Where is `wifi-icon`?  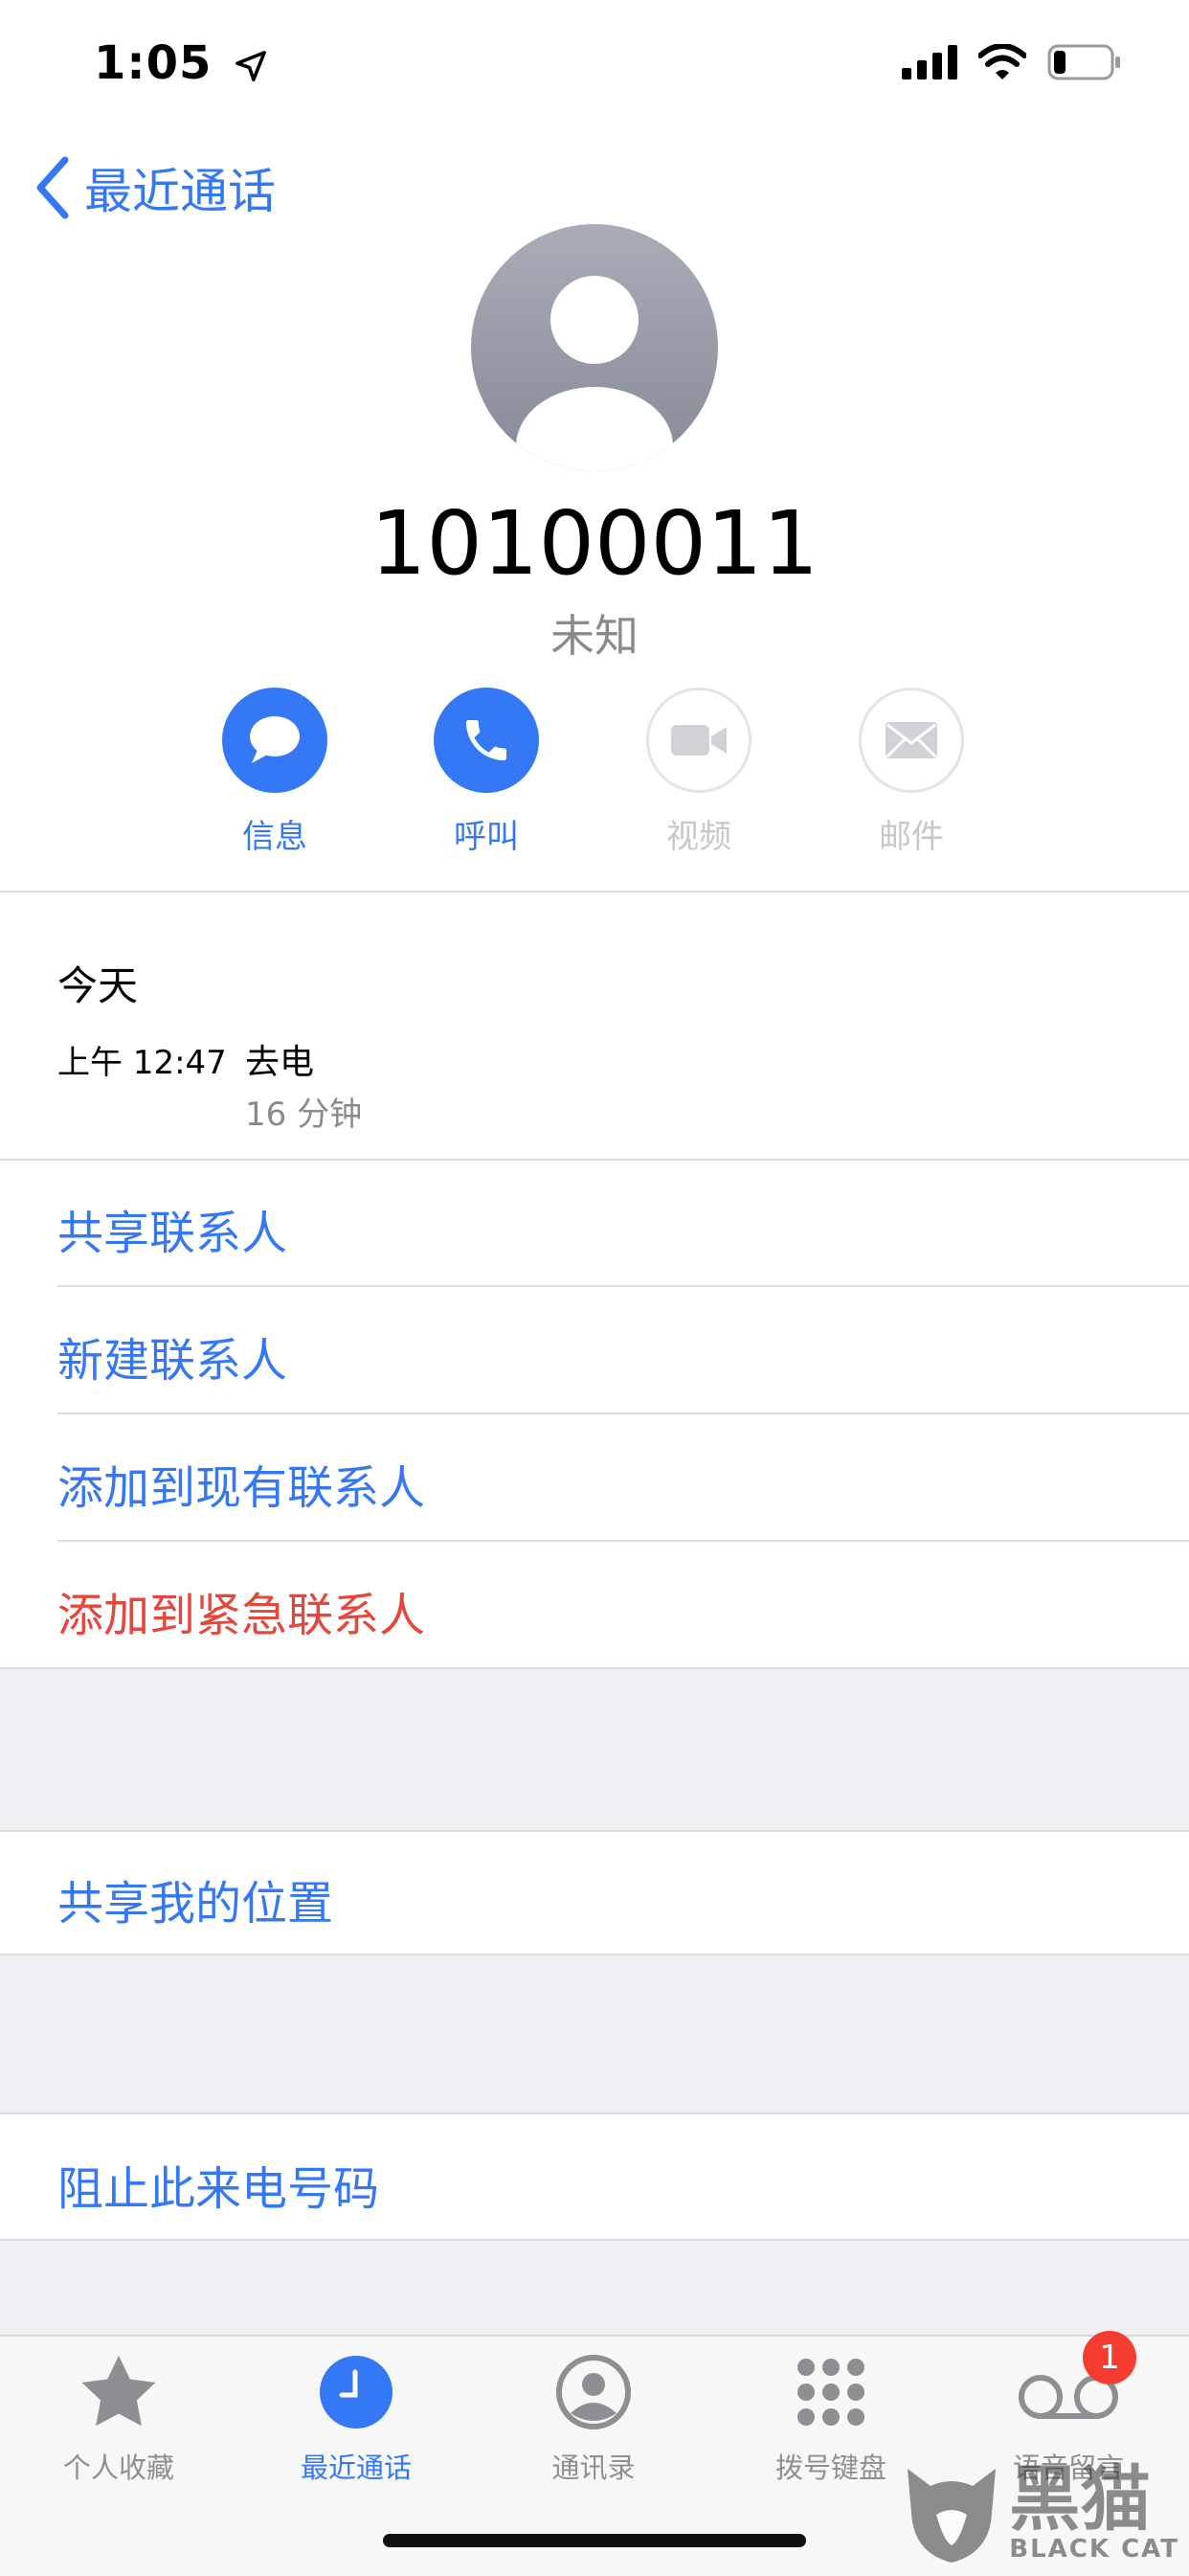 wifi-icon is located at coordinates (1002, 62).